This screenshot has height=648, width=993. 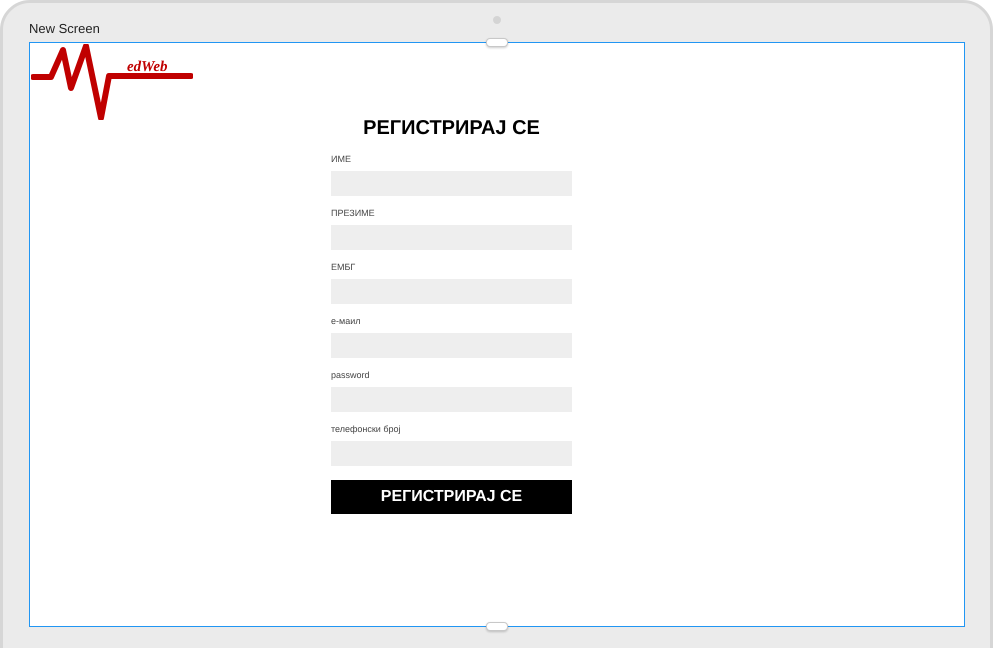 I want to click on field-label: ЕМБГ, so click(x=343, y=267).